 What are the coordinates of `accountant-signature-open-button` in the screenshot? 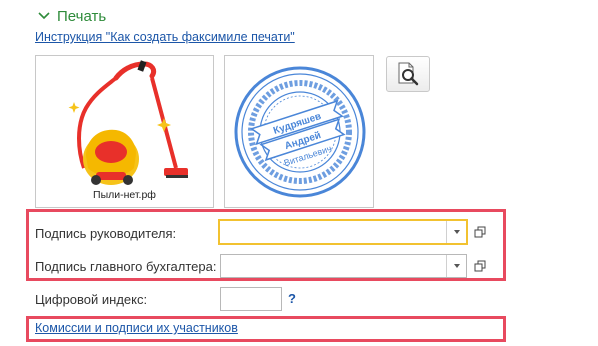 It's located at (480, 266).